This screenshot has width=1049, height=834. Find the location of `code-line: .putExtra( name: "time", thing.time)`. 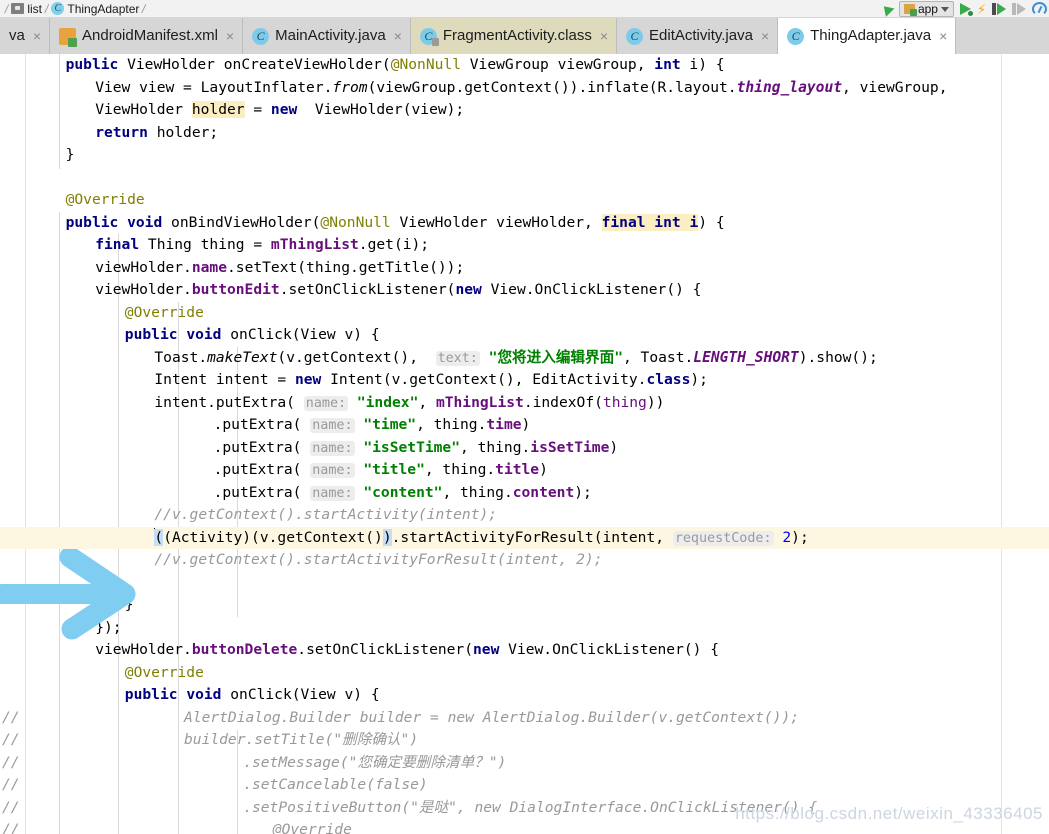

code-line: .putExtra( name: "time", thing.time) is located at coordinates (524, 425).